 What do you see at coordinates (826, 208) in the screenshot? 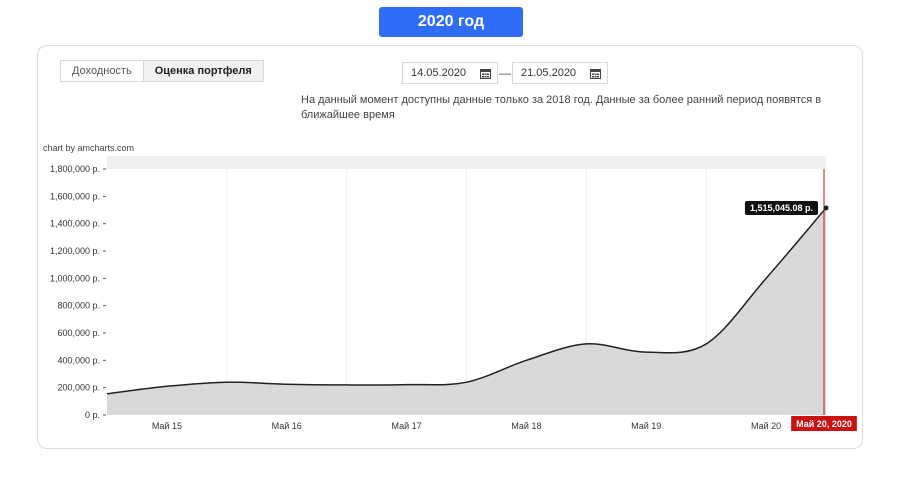
I see `last-point` at bounding box center [826, 208].